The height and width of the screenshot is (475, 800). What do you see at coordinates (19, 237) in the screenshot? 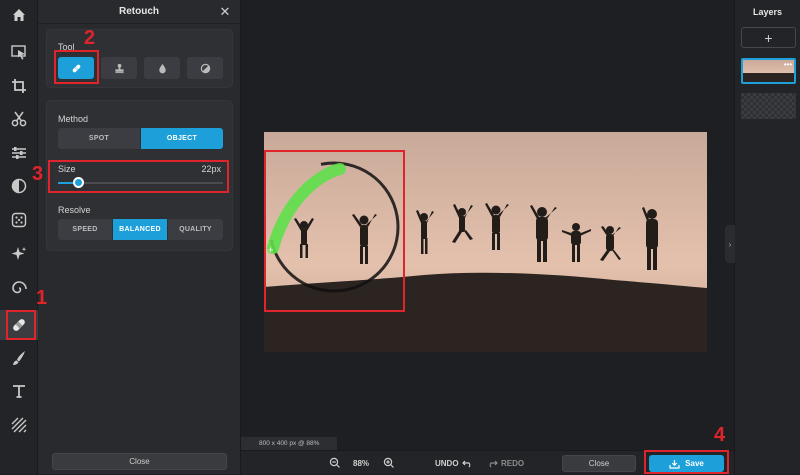
I see `tool-sidebar` at bounding box center [19, 237].